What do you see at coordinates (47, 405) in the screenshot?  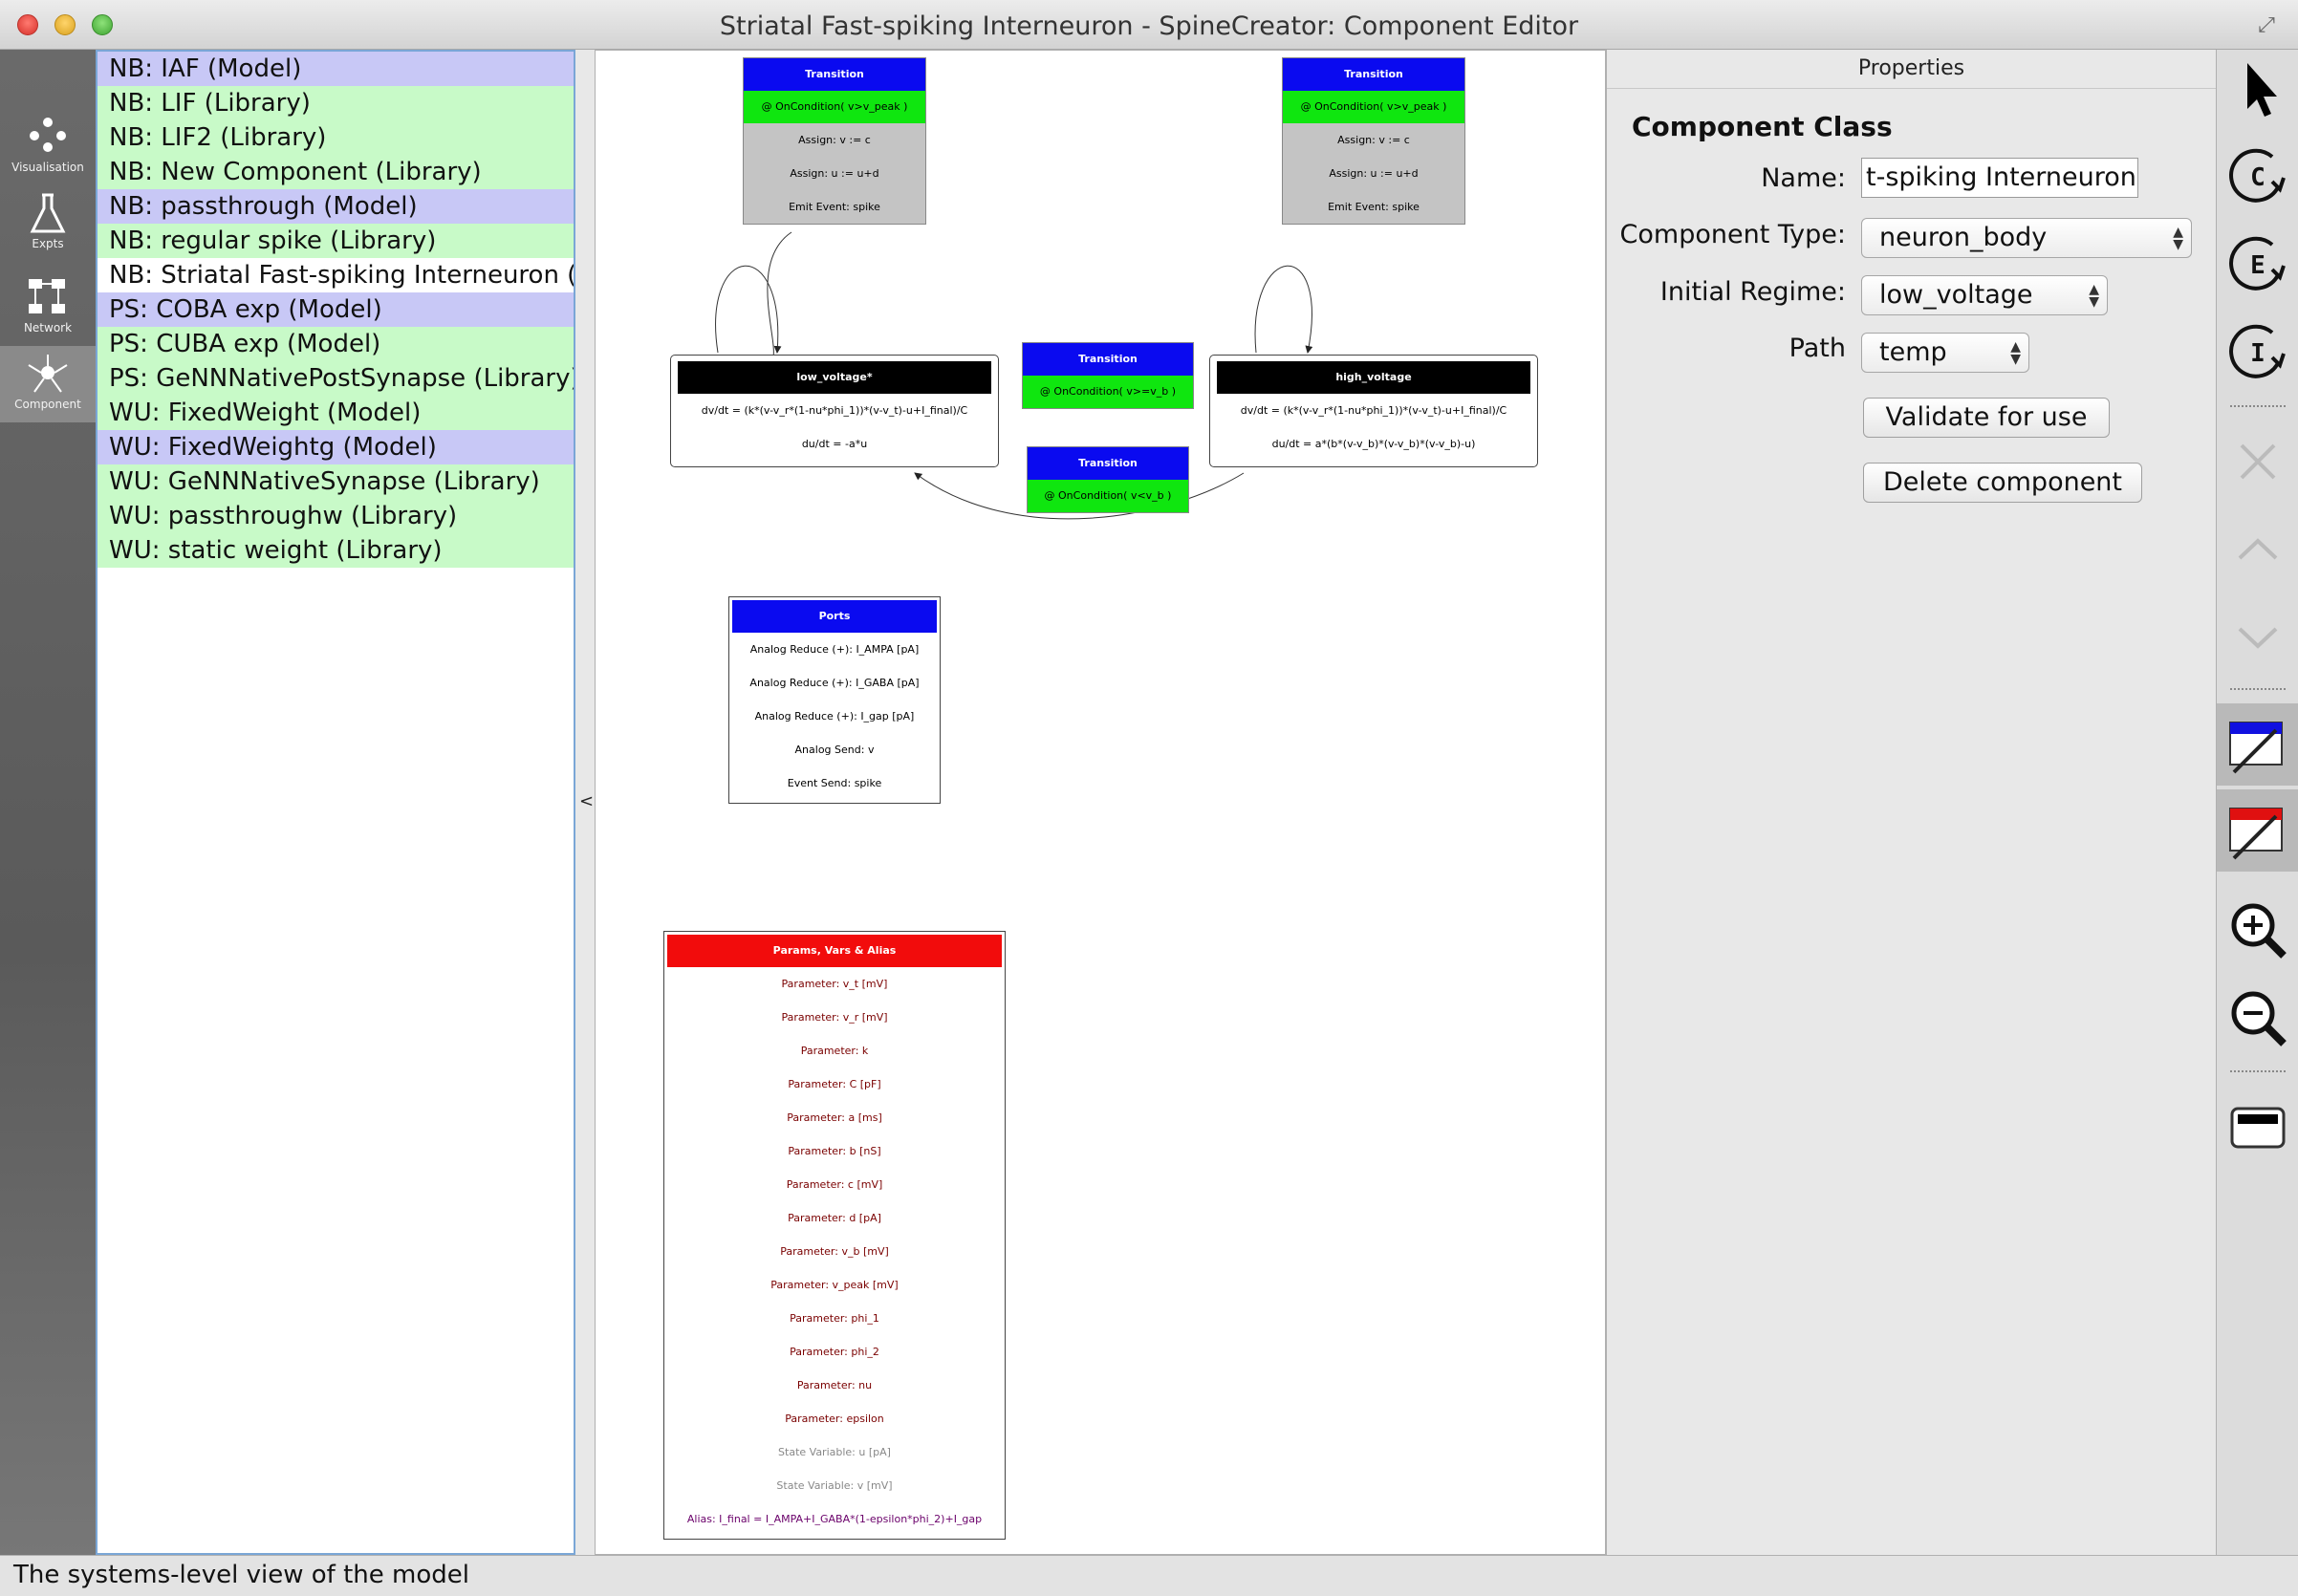 I see `mode-component-label: Component` at bounding box center [47, 405].